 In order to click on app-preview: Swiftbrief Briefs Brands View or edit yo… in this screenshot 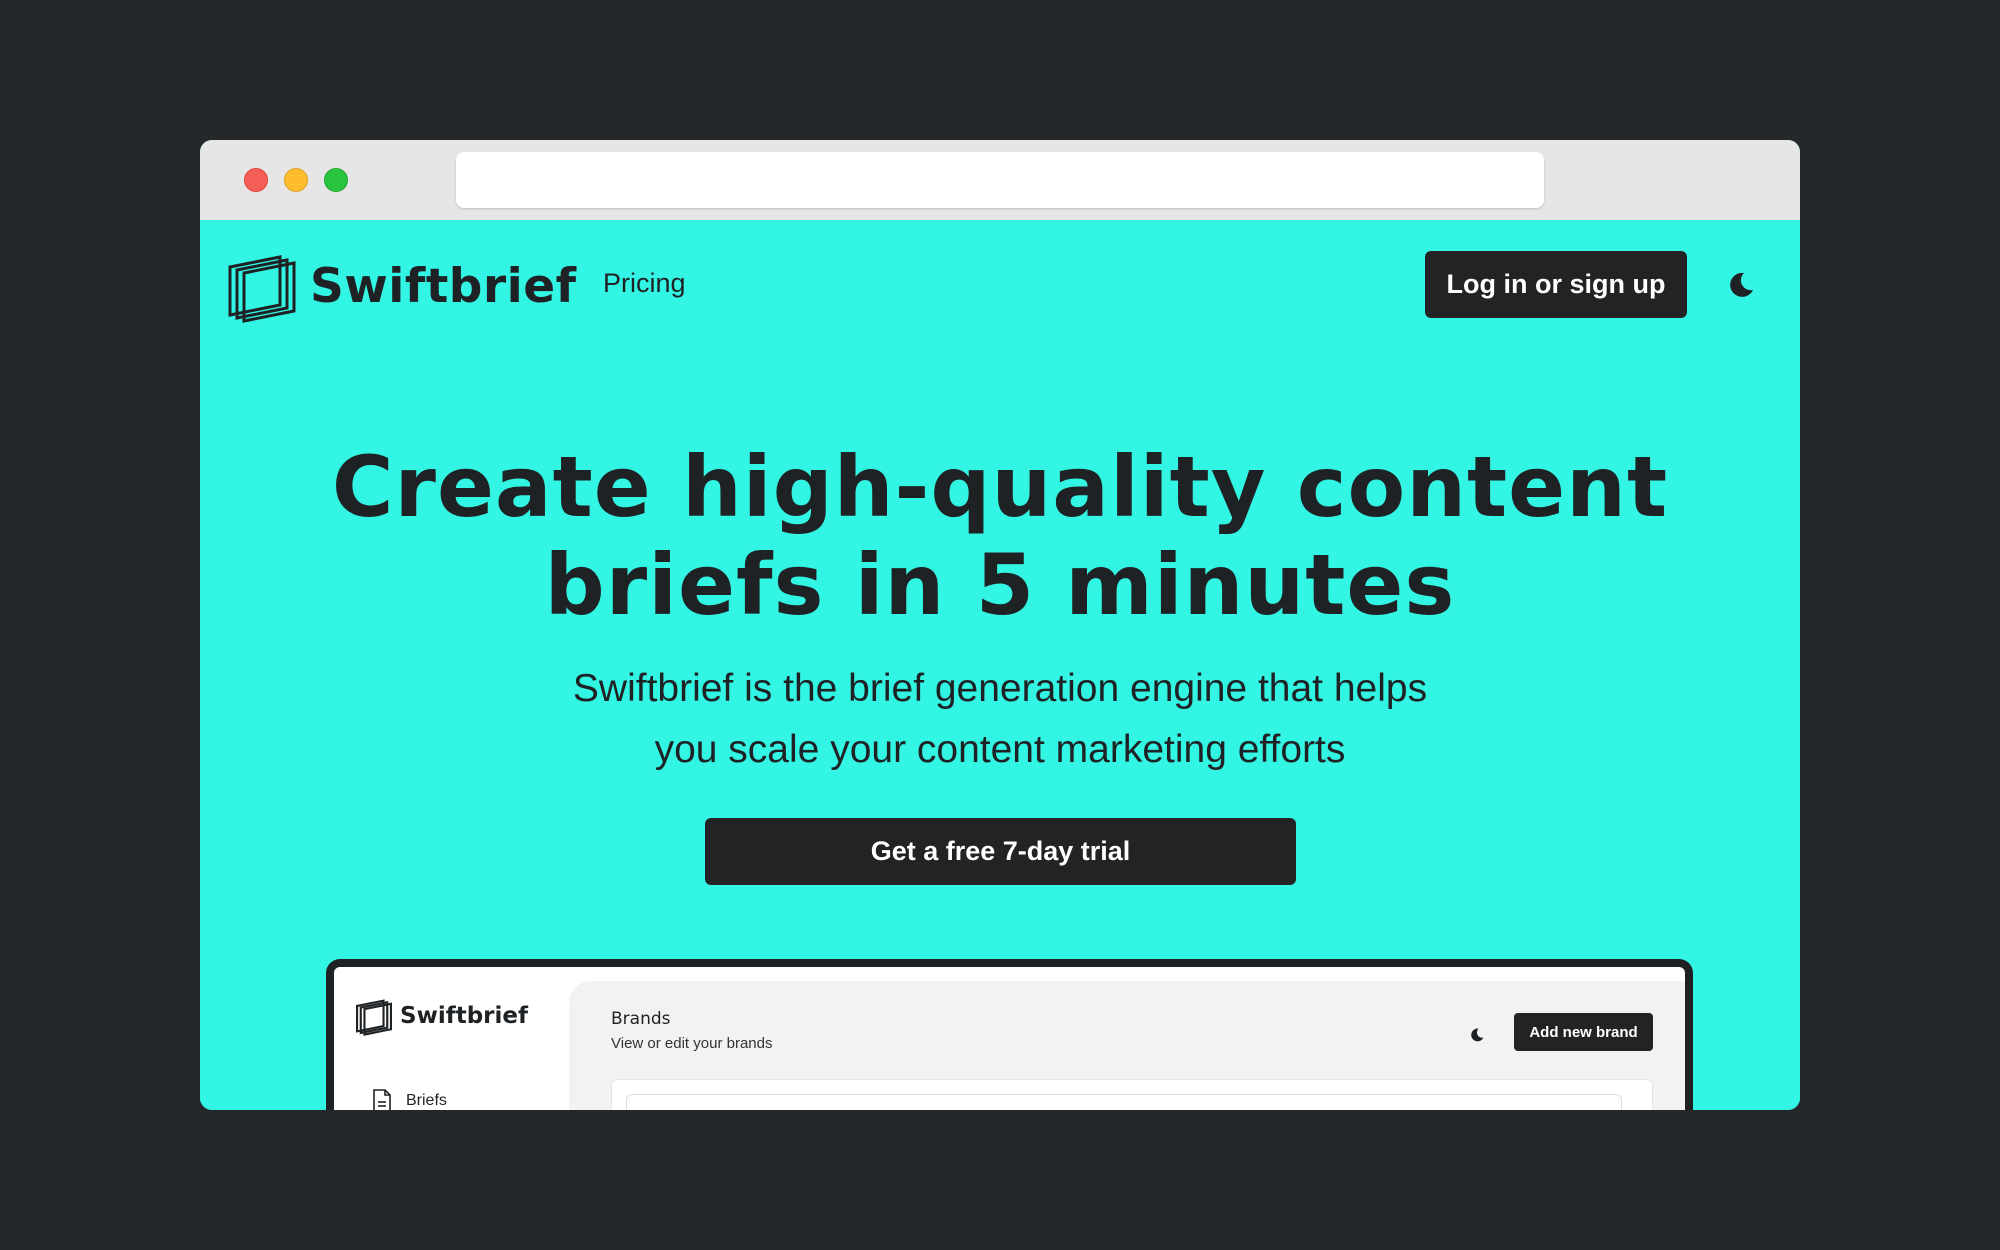, I will do `click(1009, 1034)`.